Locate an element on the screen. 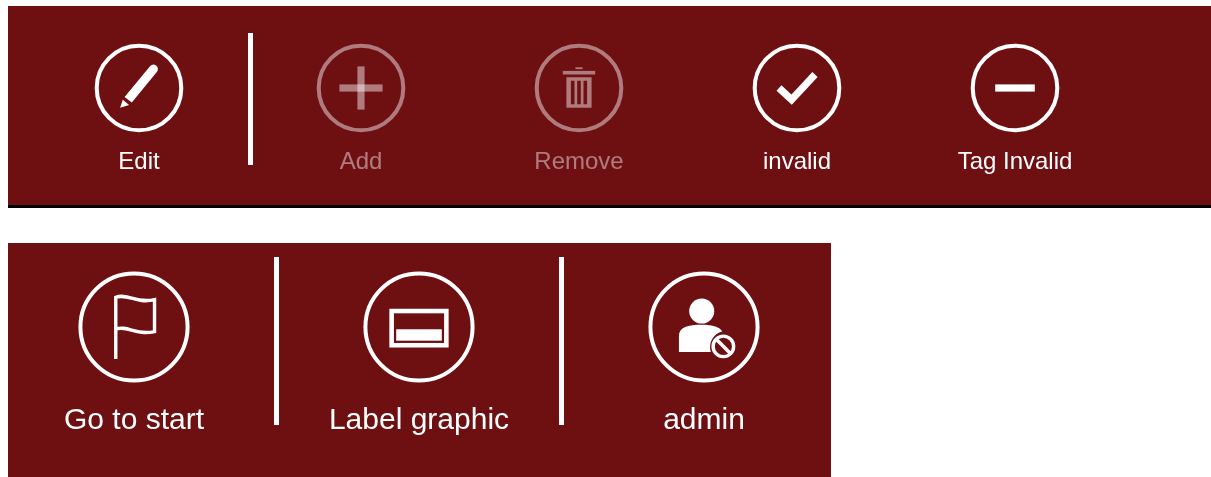  check-icon is located at coordinates (797, 88).